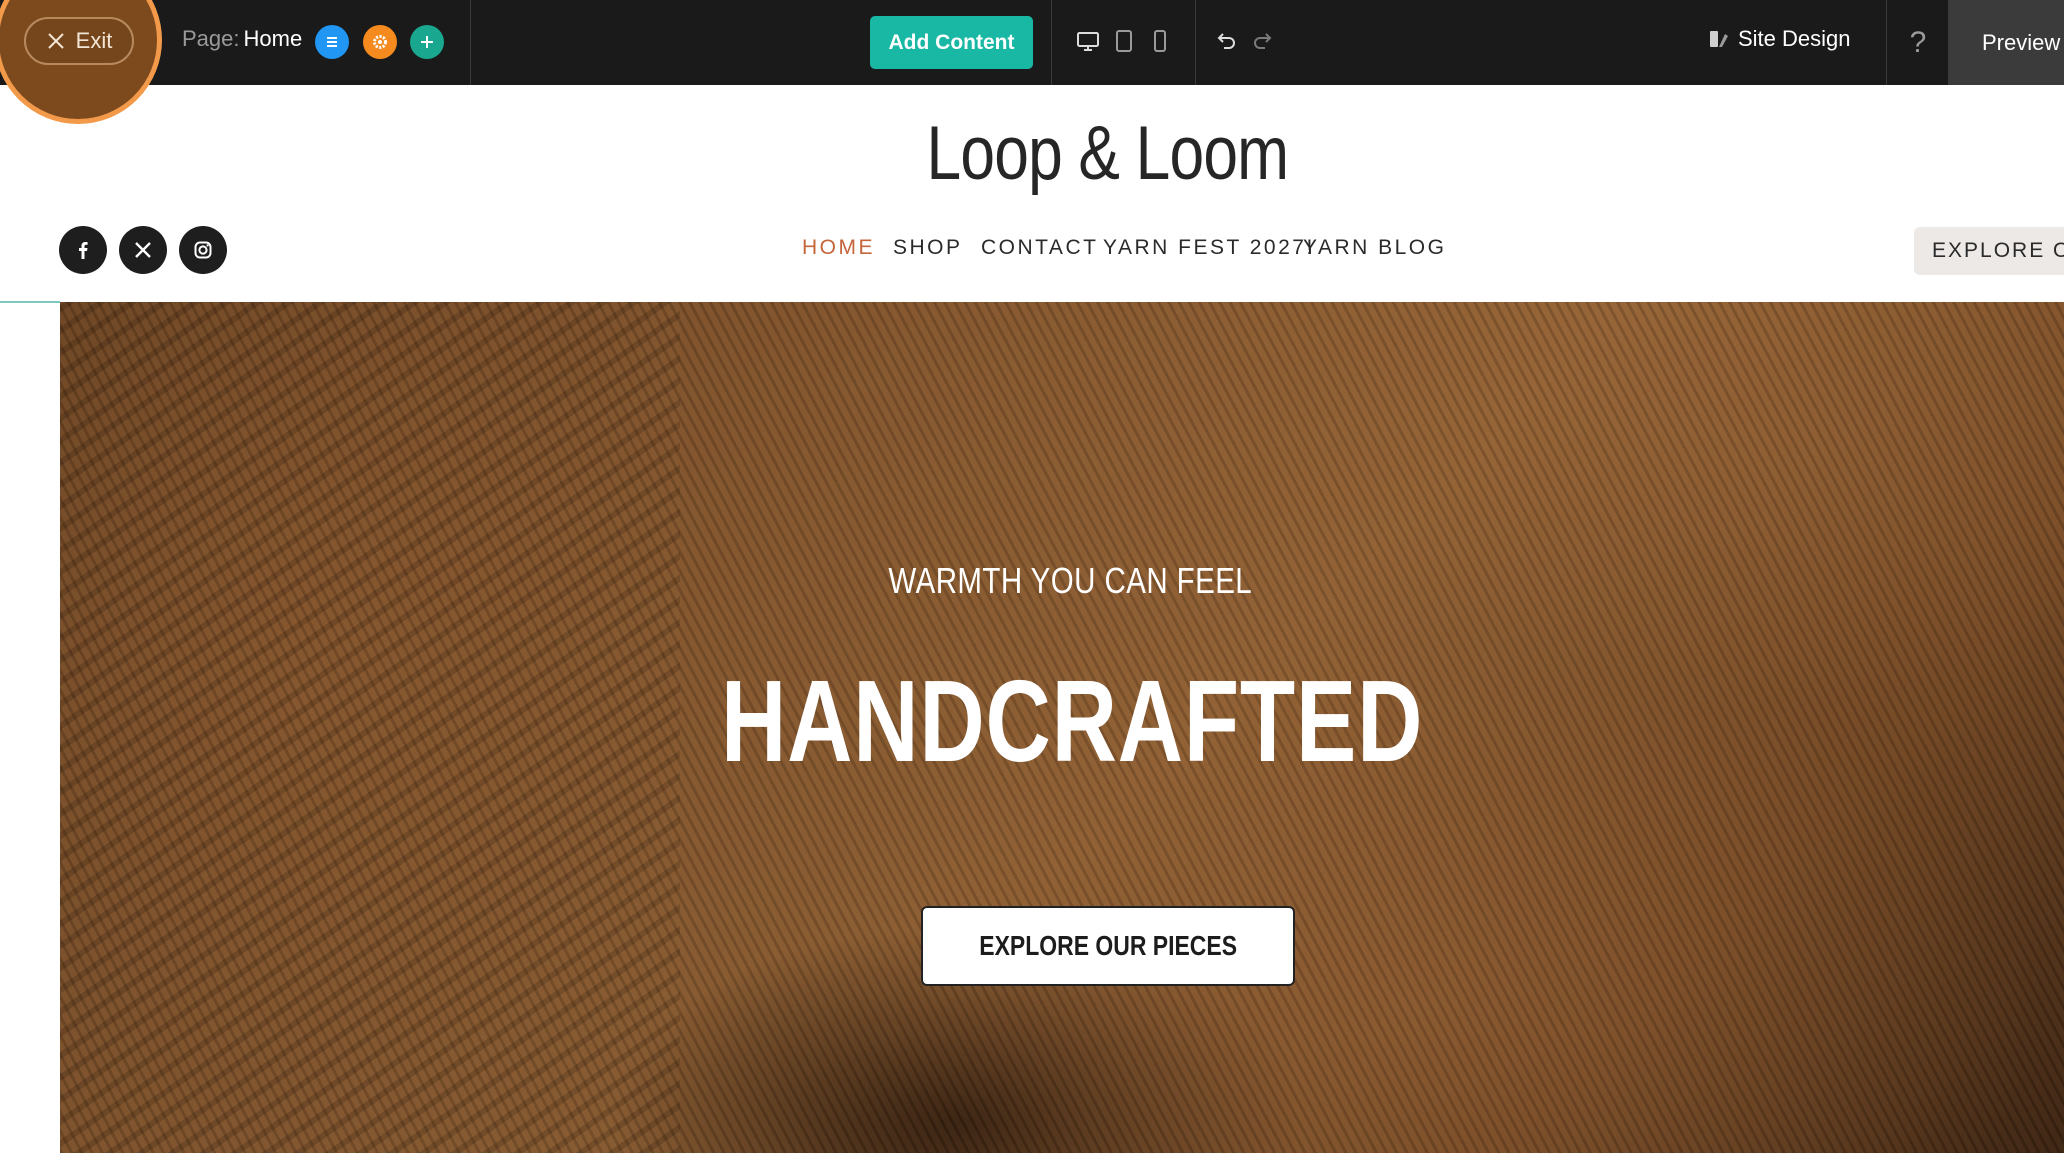 The width and height of the screenshot is (2064, 1153). I want to click on hero-title: HANDCRAFTED, so click(1072, 721).